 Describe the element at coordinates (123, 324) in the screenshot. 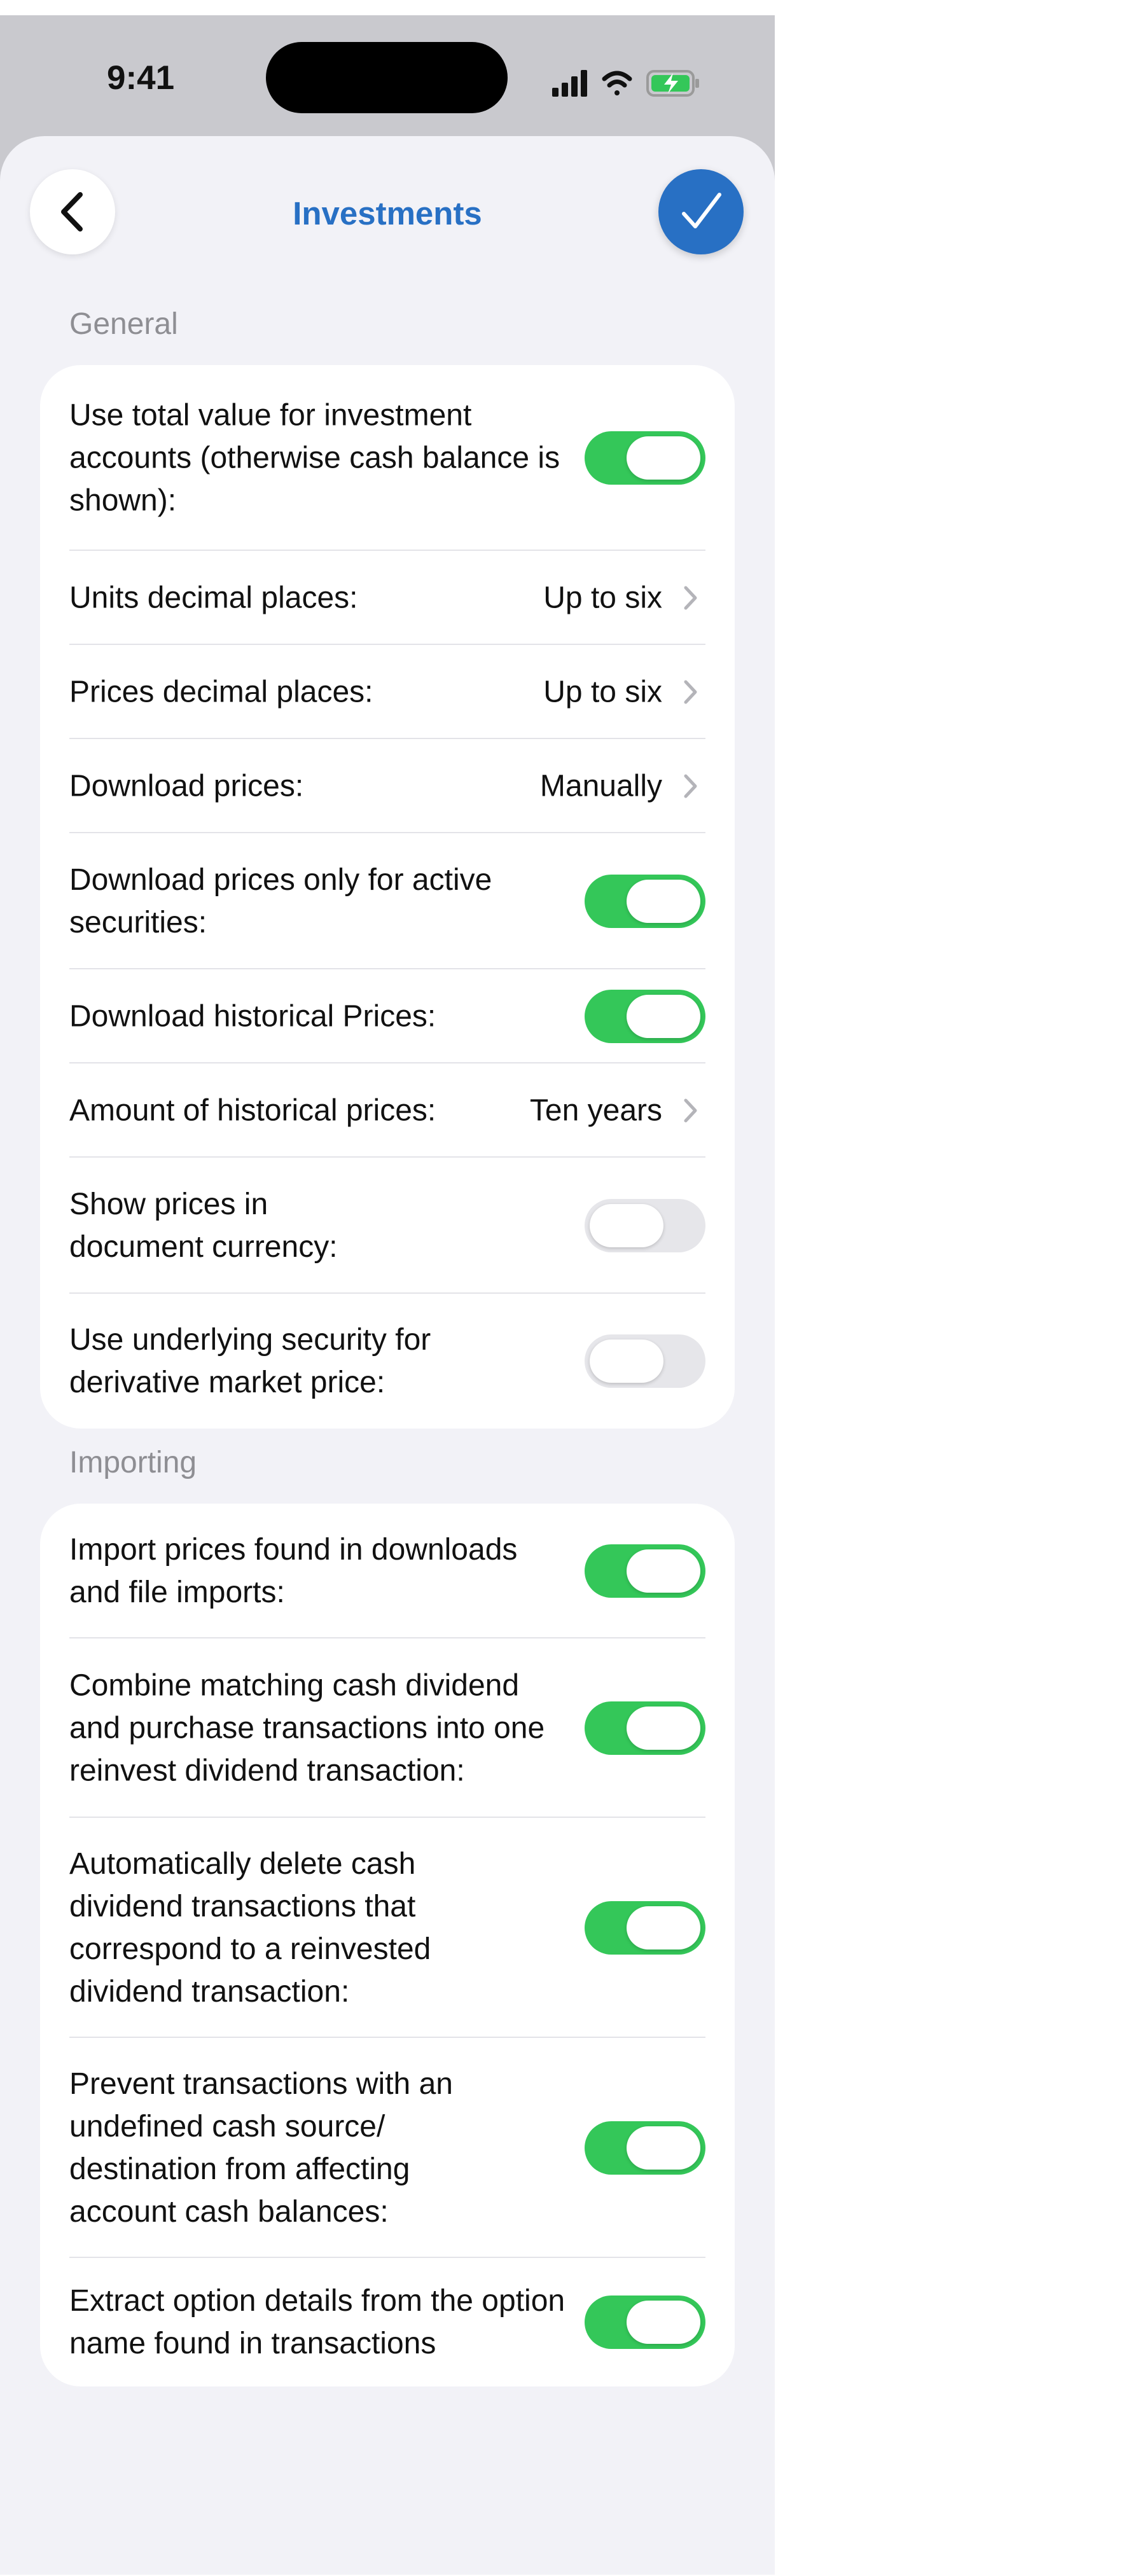

I see `section-header-general: General` at that location.